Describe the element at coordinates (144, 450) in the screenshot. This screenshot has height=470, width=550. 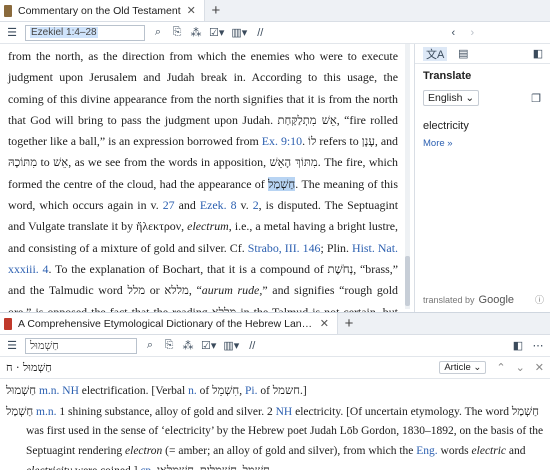
I see `italic-text: electron` at that location.